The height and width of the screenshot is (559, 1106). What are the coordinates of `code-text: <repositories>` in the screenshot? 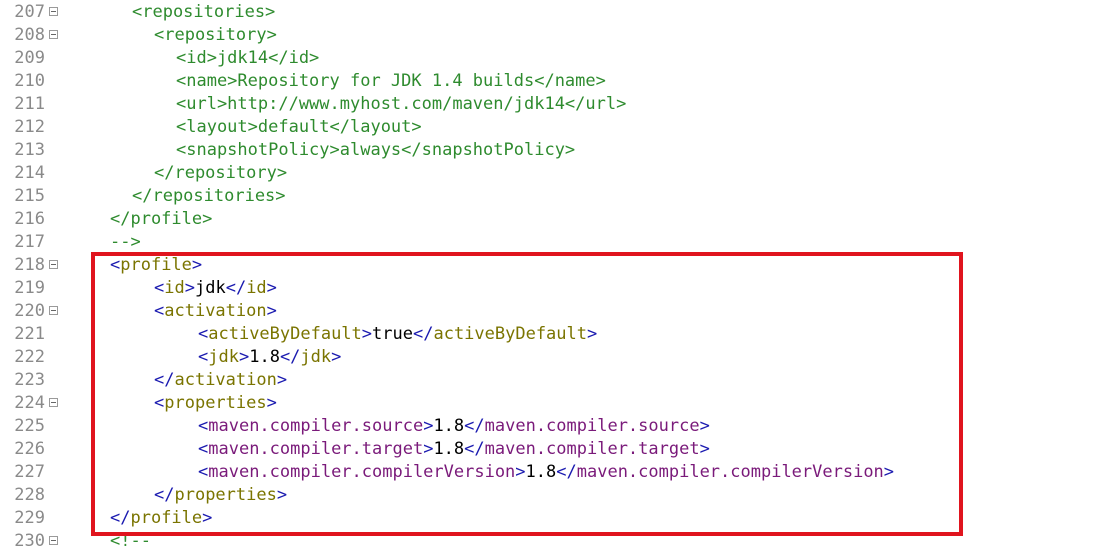 It's located at (203, 12).